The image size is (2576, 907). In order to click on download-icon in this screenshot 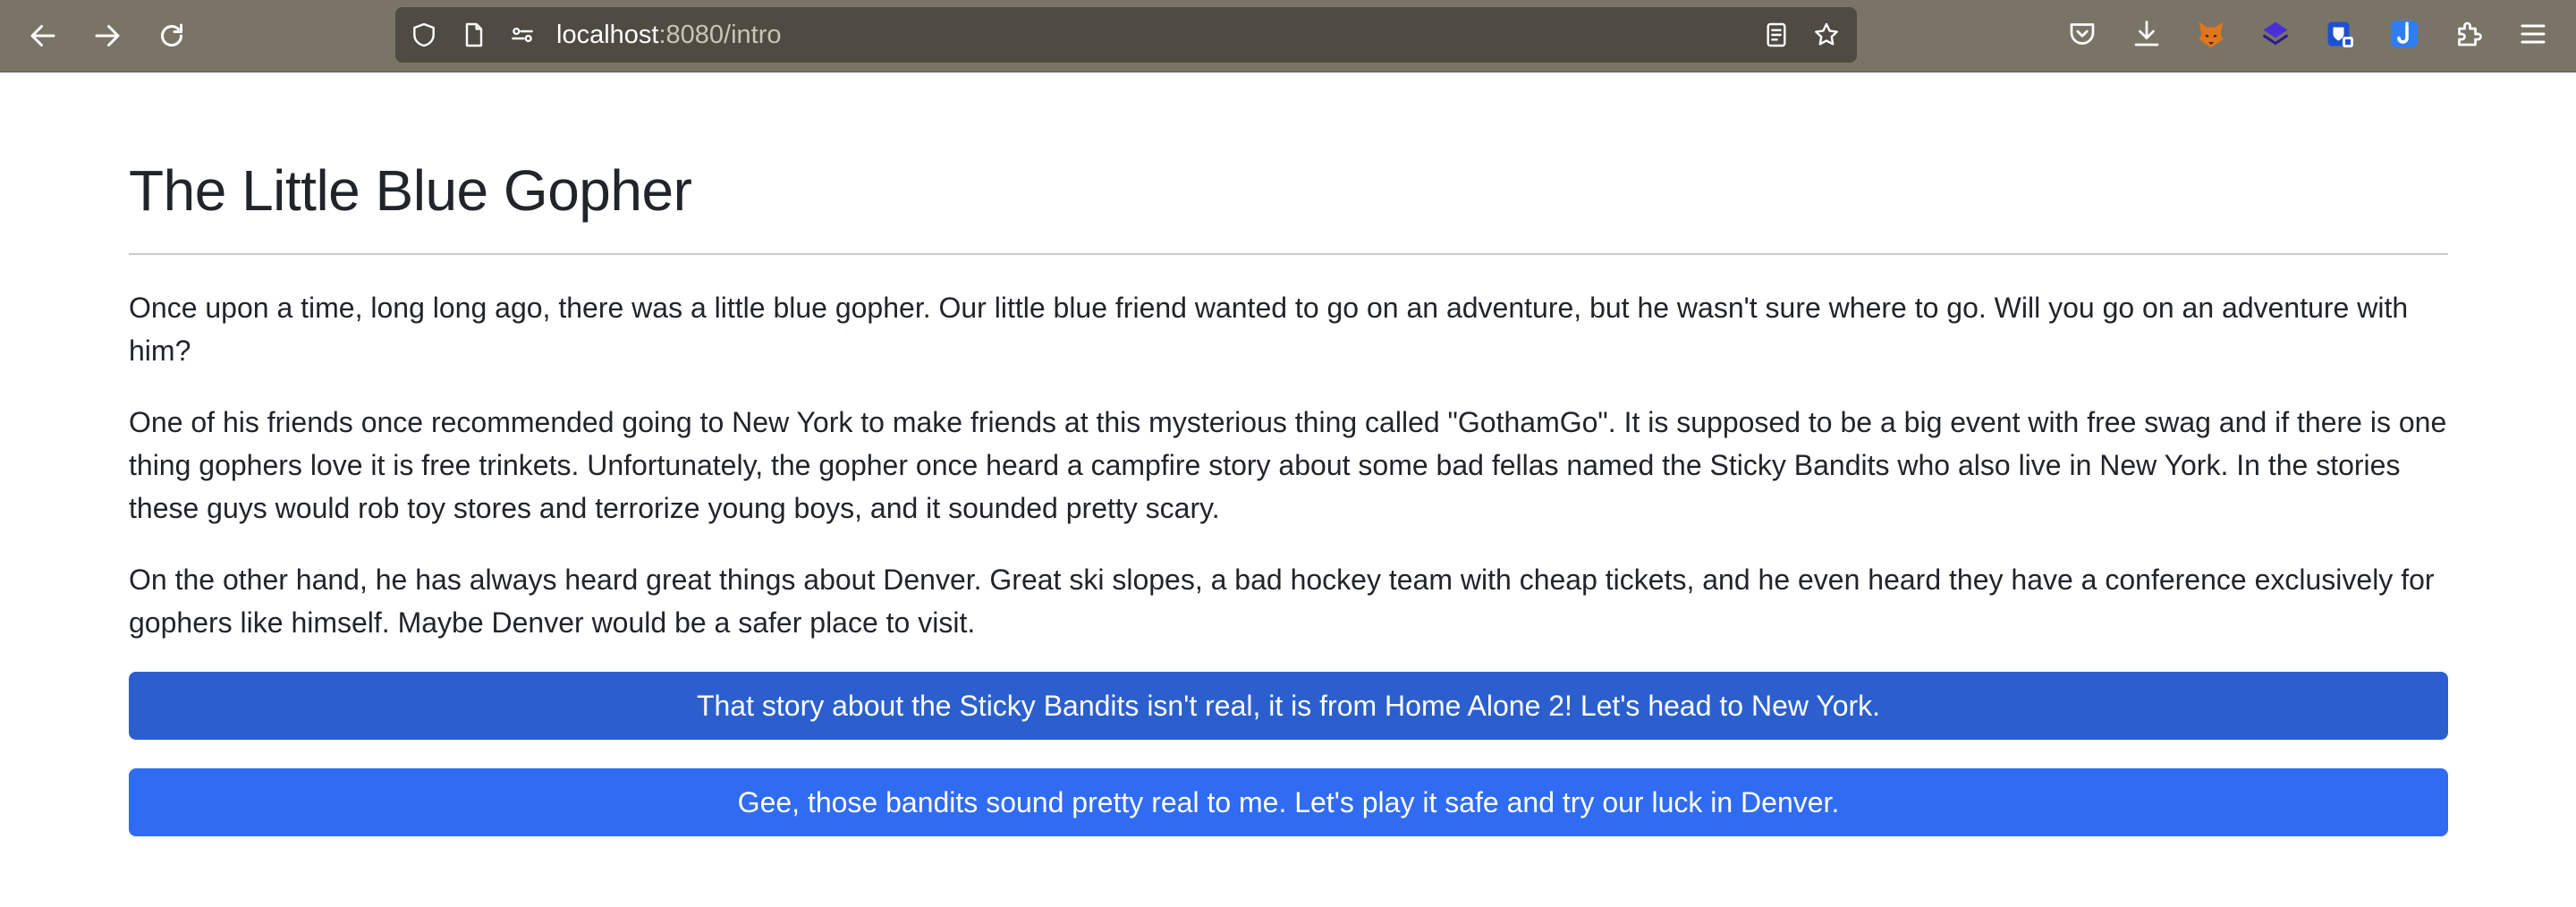, I will do `click(2147, 34)`.